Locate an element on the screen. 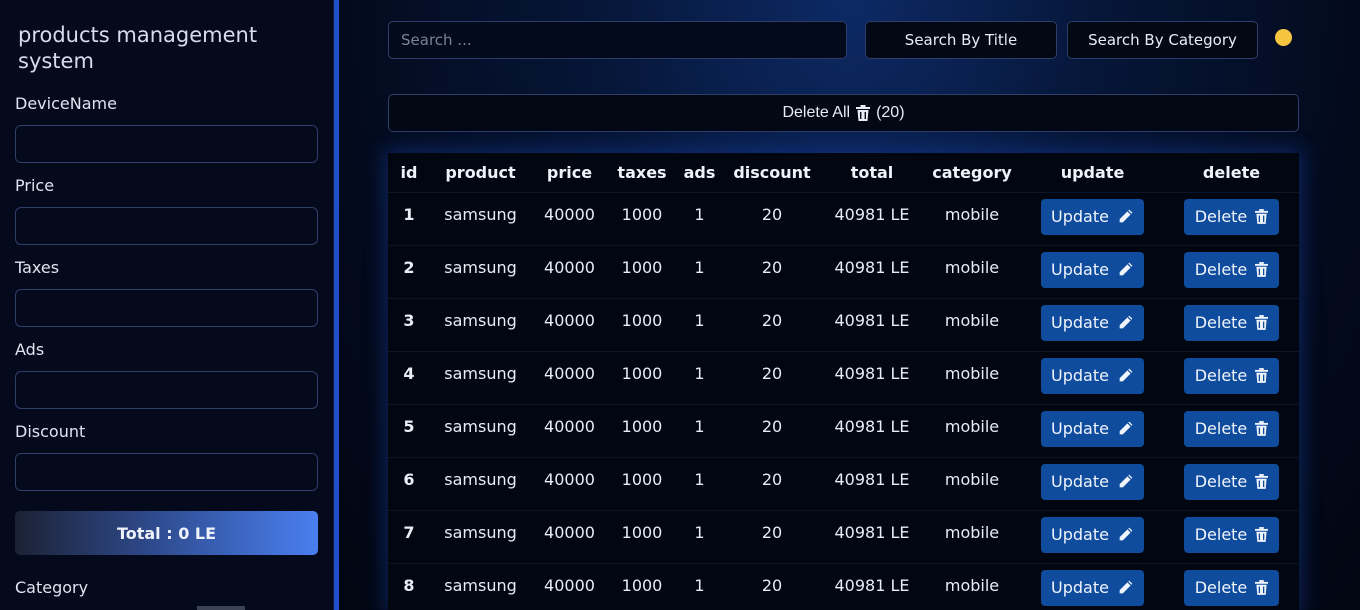  cell-id: 7 is located at coordinates (409, 536).